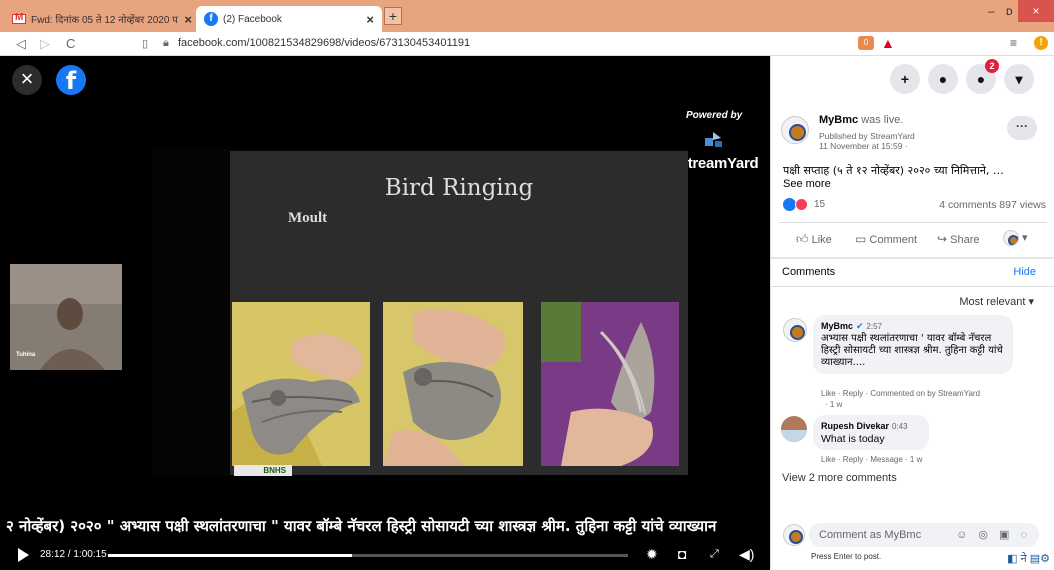 The width and height of the screenshot is (1054, 570). What do you see at coordinates (905, 79) in the screenshot?
I see `create-icon: +` at bounding box center [905, 79].